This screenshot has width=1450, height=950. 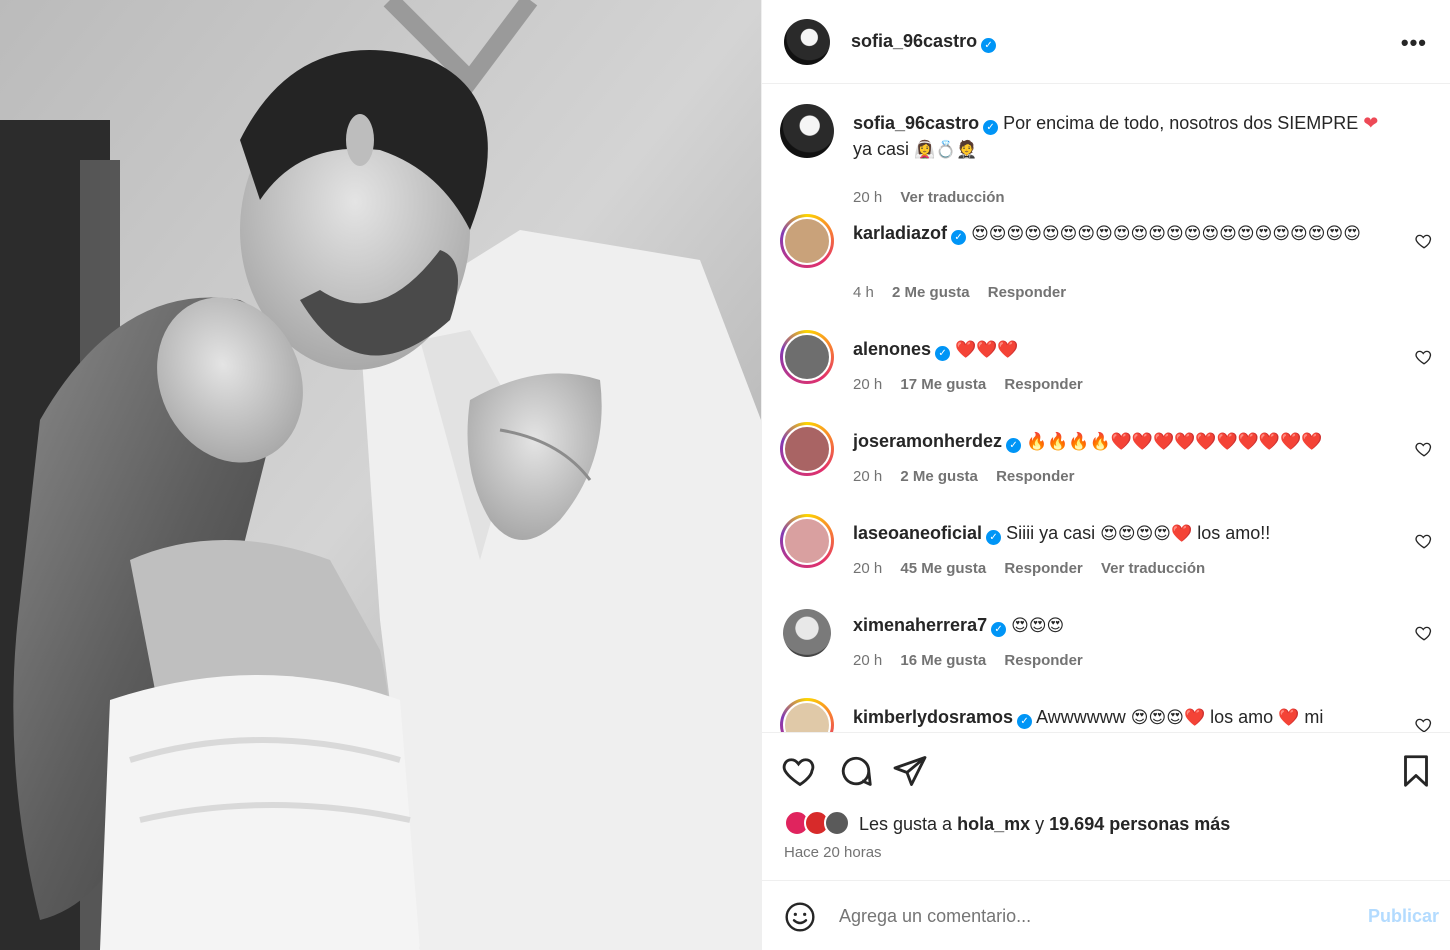 What do you see at coordinates (1166, 233) in the screenshot?
I see `comment-emoji: 😍😍😍😍😍😍😍😍😍😍😍😍😍😍😍😍😍😍😍😍😍😍` at bounding box center [1166, 233].